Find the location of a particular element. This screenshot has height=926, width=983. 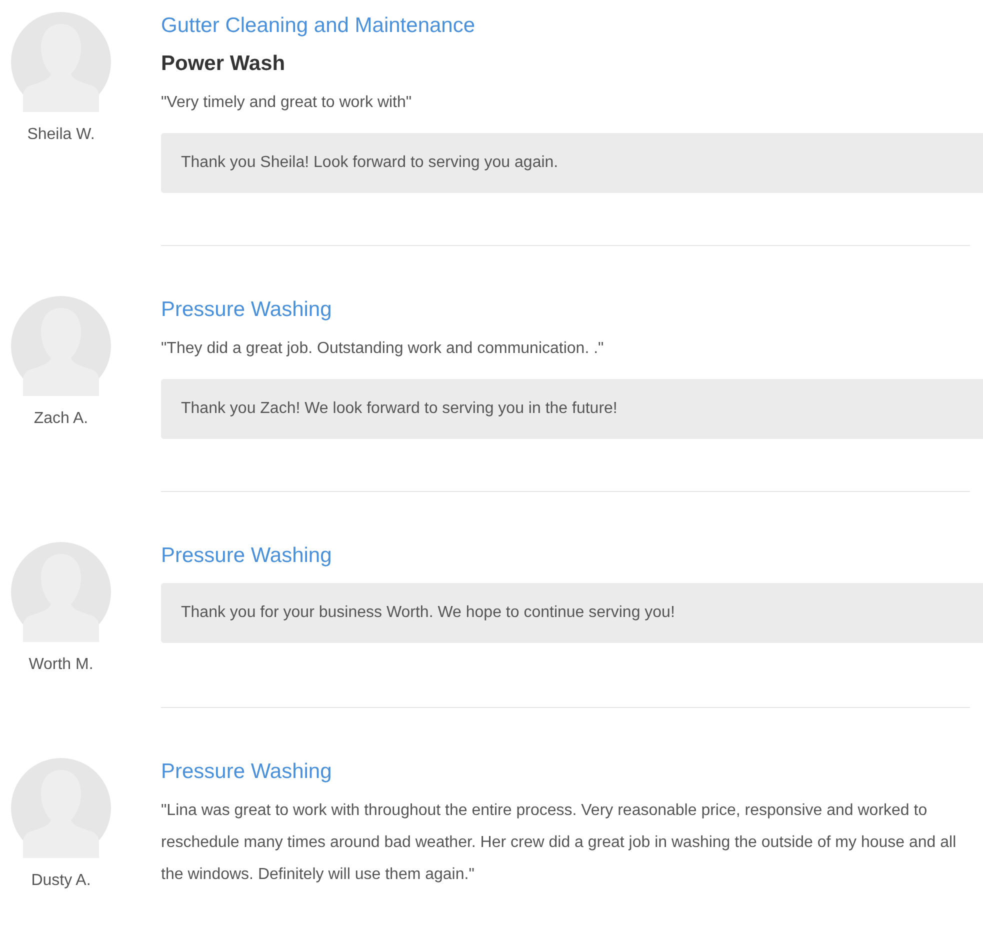

service-link: Gutter Cleaning and Maintenance is located at coordinates (318, 26).